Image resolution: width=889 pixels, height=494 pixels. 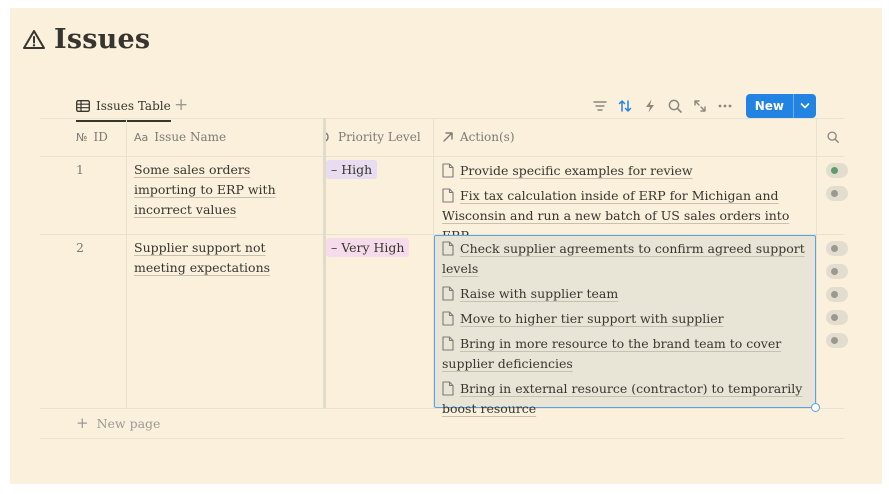 What do you see at coordinates (576, 170) in the screenshot?
I see `action-label: Provide specific examples for review` at bounding box center [576, 170].